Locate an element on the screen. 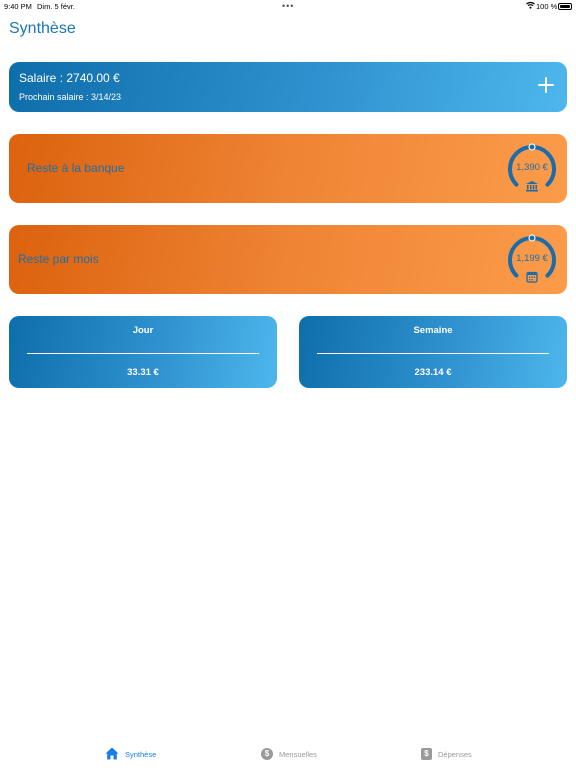  page-title: Synthèse is located at coordinates (42, 28).